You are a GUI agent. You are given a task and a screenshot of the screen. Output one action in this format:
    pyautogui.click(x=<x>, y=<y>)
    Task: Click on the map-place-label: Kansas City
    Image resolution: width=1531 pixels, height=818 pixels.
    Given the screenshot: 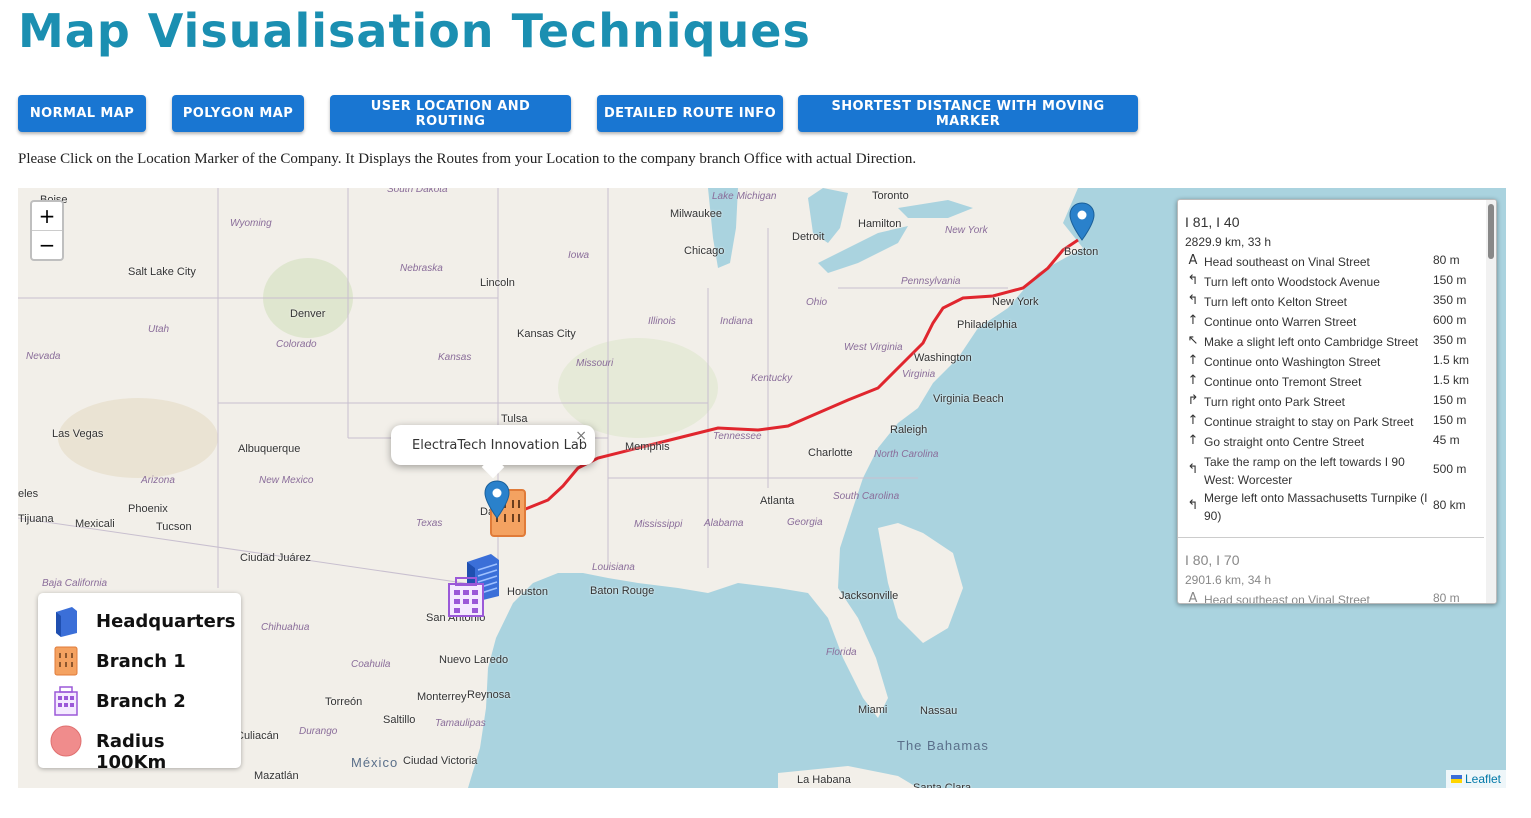 What is the action you would take?
    pyautogui.click(x=546, y=334)
    